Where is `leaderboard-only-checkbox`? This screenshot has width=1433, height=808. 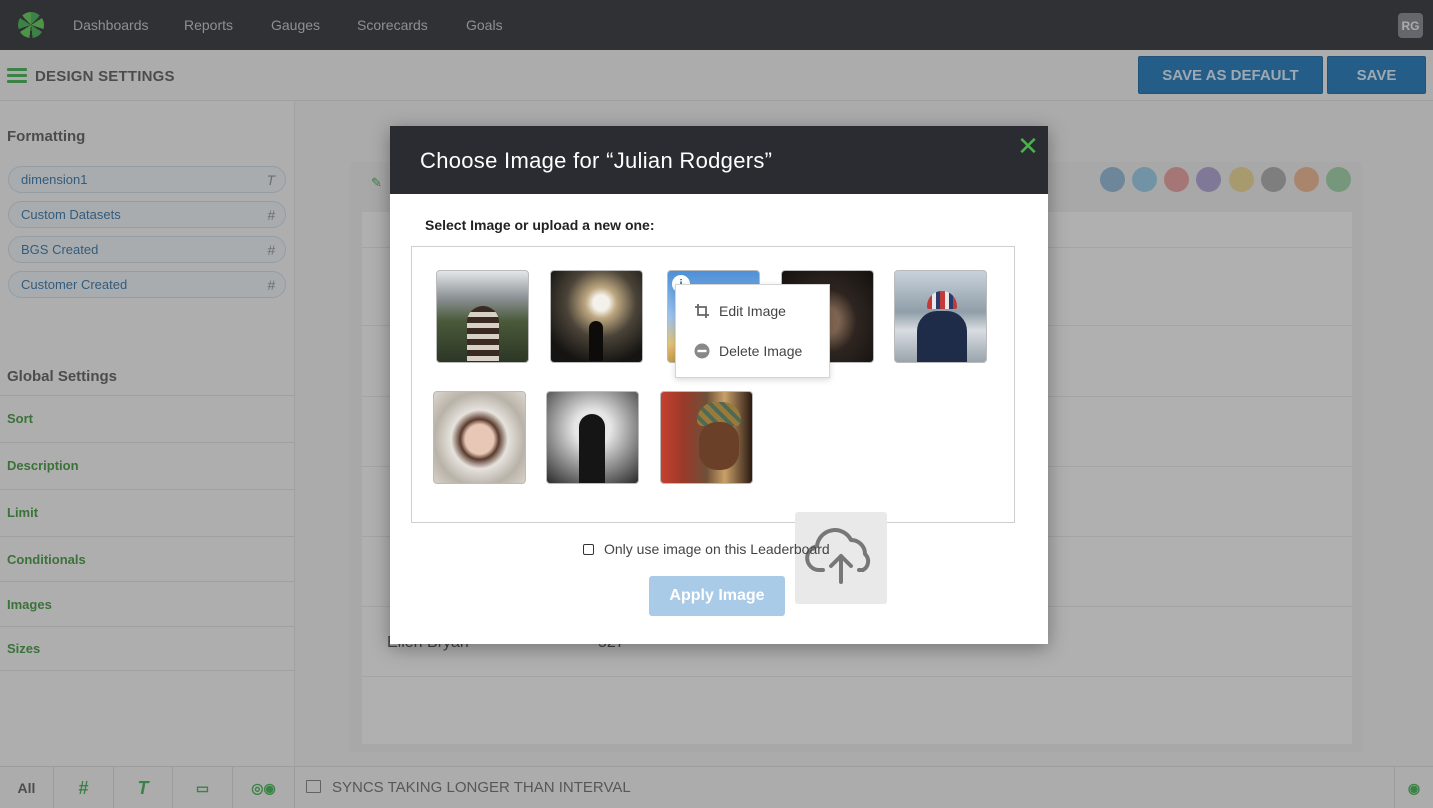
leaderboard-only-checkbox is located at coordinates (588, 549).